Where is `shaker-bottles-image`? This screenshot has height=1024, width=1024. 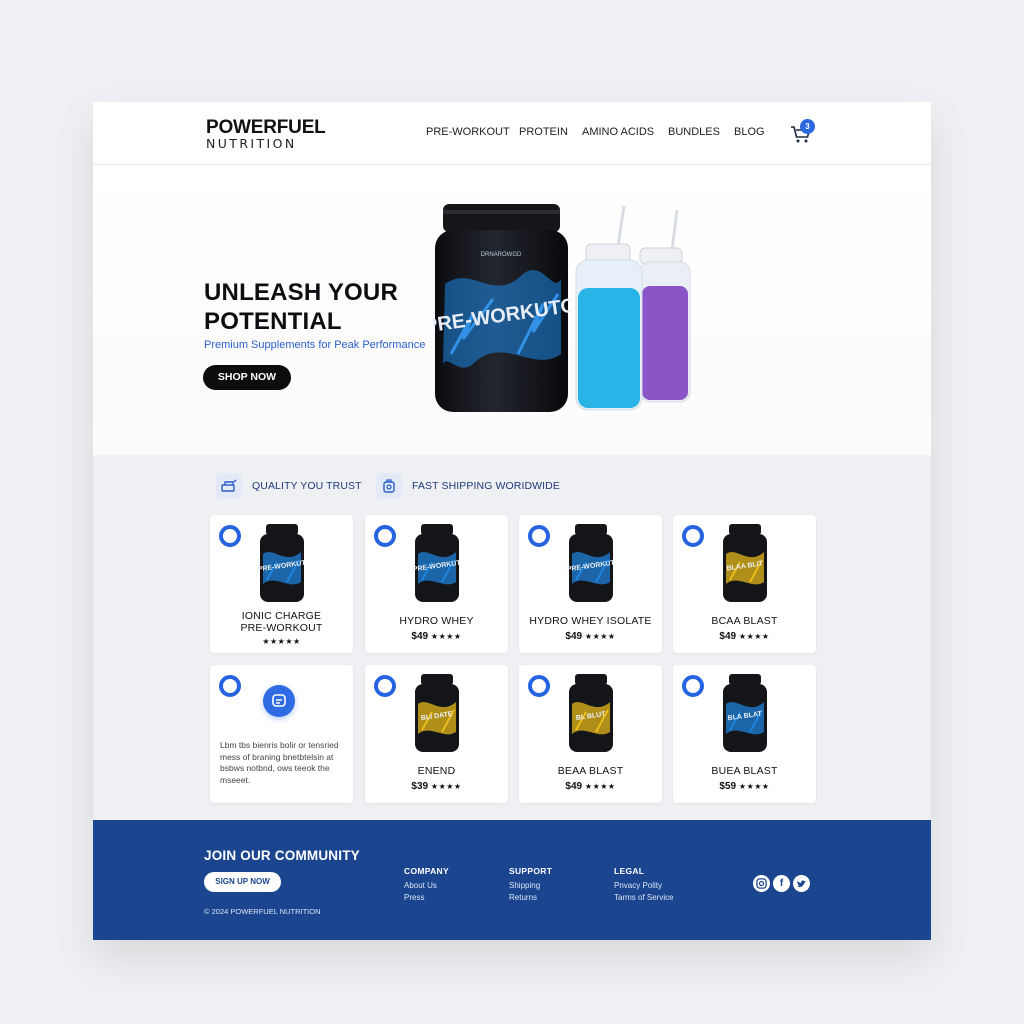 shaker-bottles-image is located at coordinates (633, 308).